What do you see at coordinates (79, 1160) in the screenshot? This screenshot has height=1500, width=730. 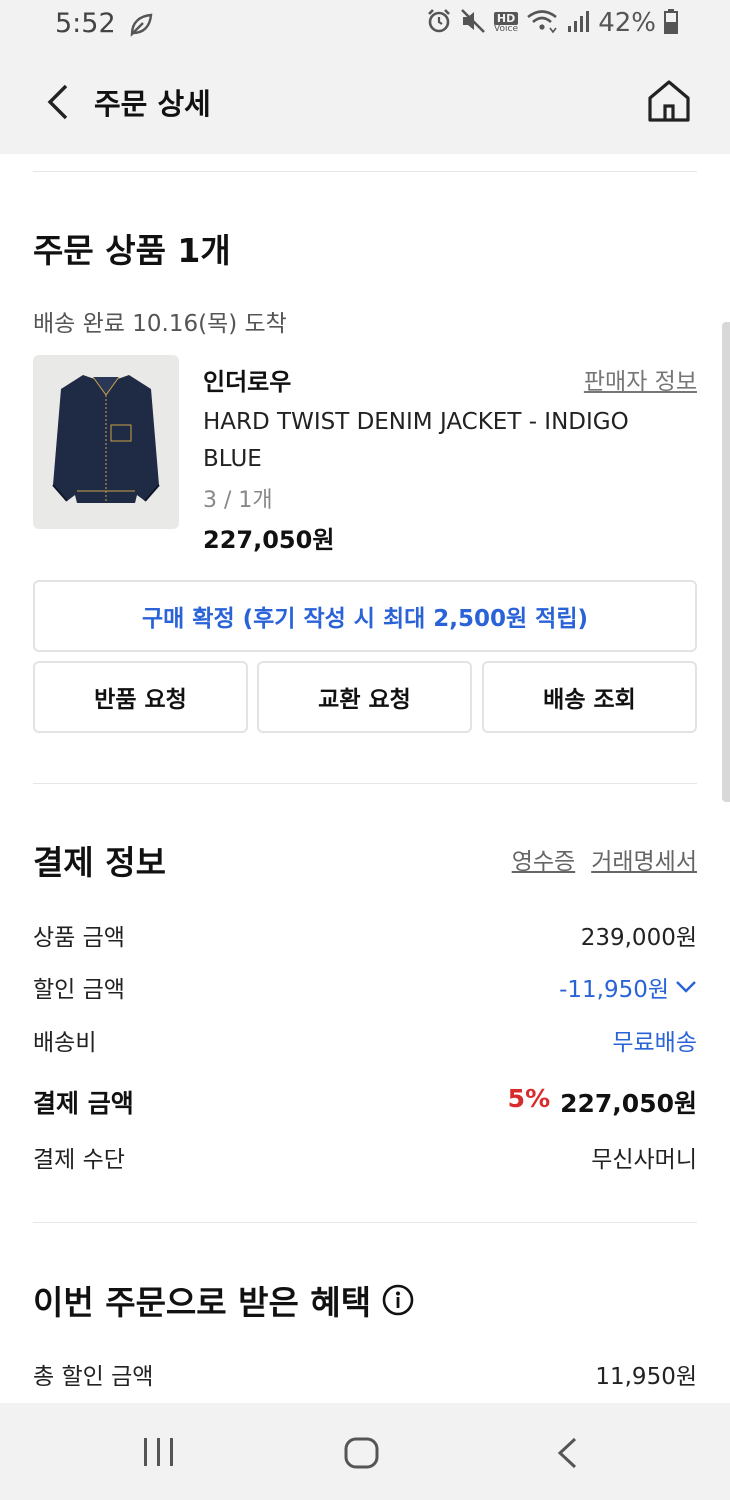 I see `payment-method-label: 결제 수단` at bounding box center [79, 1160].